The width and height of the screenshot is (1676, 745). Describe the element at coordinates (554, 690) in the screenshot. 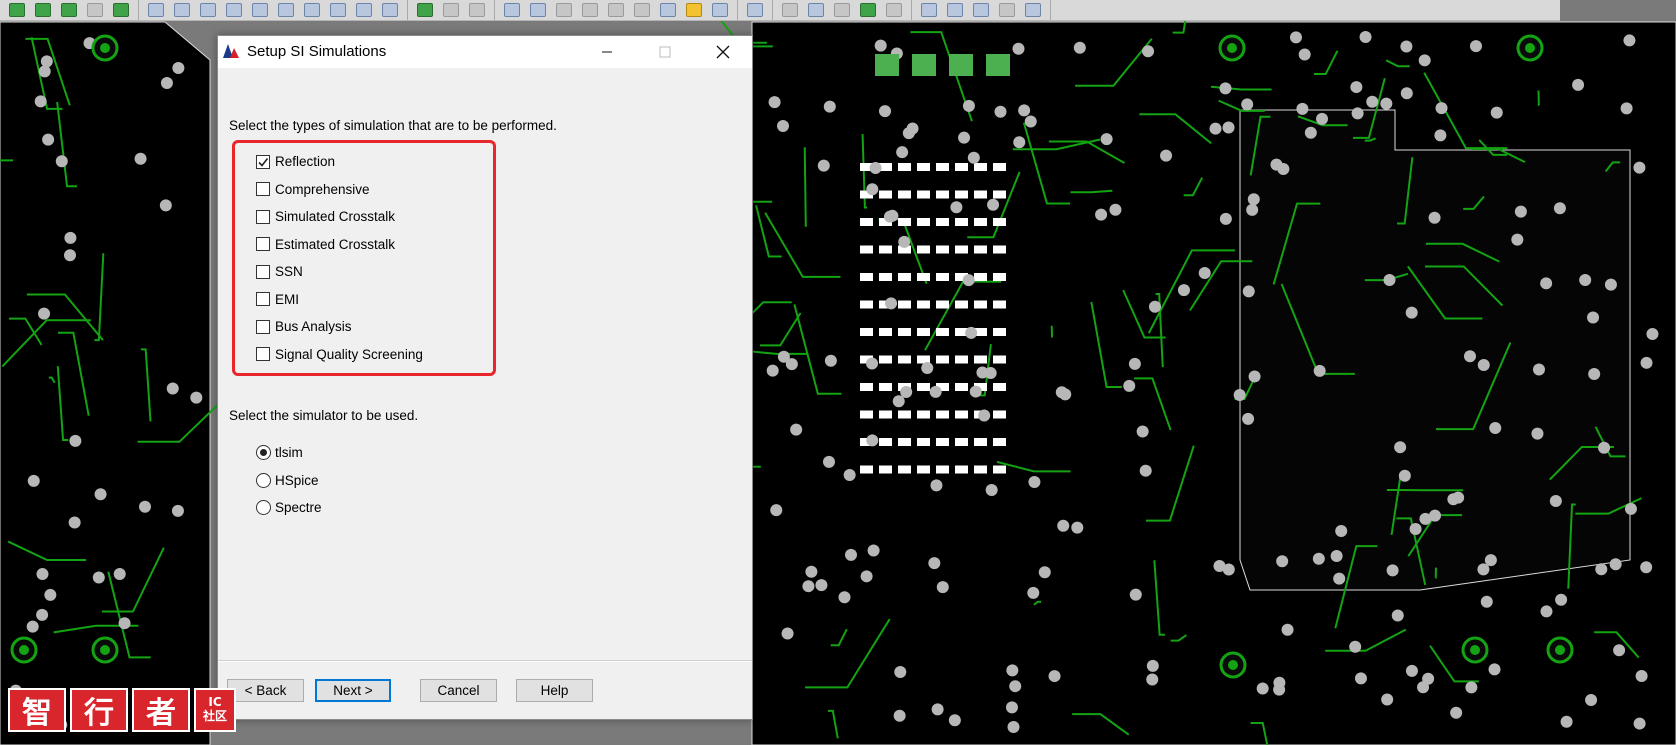

I see `help-button: Help` at that location.